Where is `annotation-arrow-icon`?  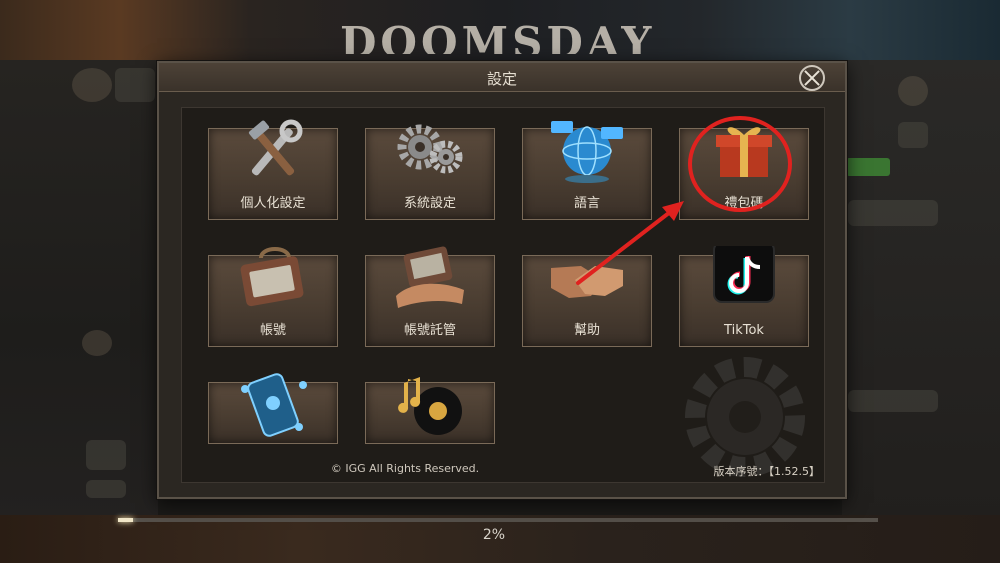
annotation-arrow-icon is located at coordinates (630, 243).